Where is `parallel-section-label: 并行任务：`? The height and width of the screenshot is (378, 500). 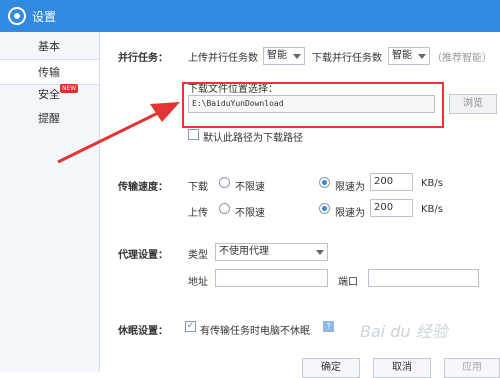
parallel-section-label: 并行任务： is located at coordinates (143, 58).